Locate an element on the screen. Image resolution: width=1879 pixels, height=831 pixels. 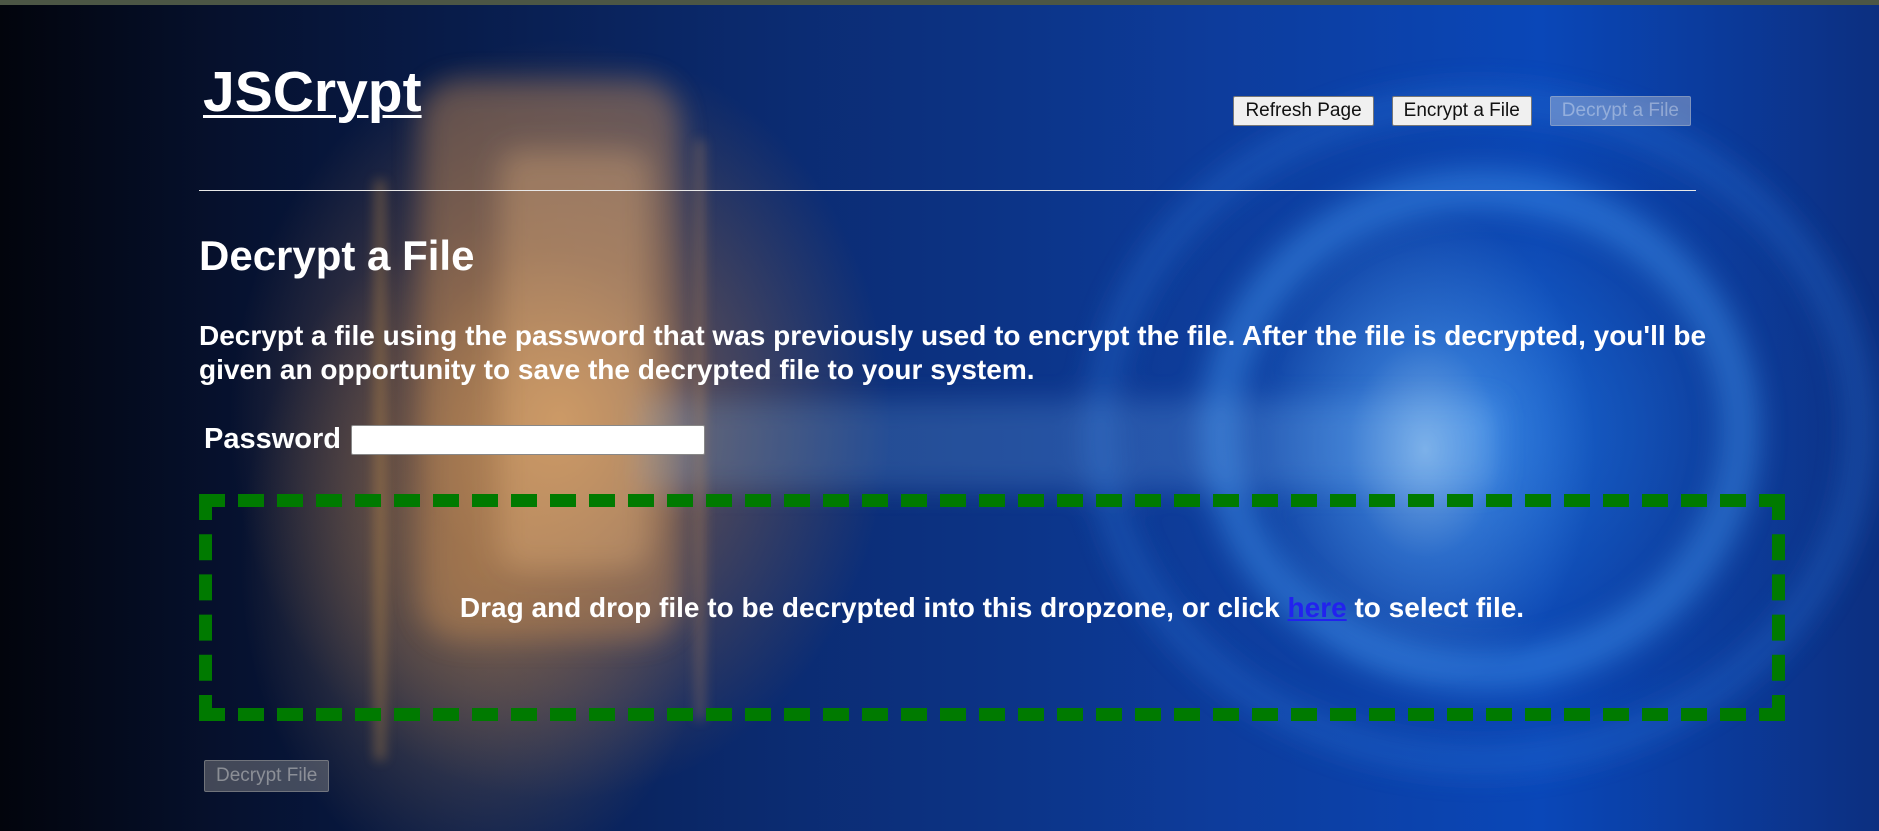
password-row: Password is located at coordinates (454, 439).